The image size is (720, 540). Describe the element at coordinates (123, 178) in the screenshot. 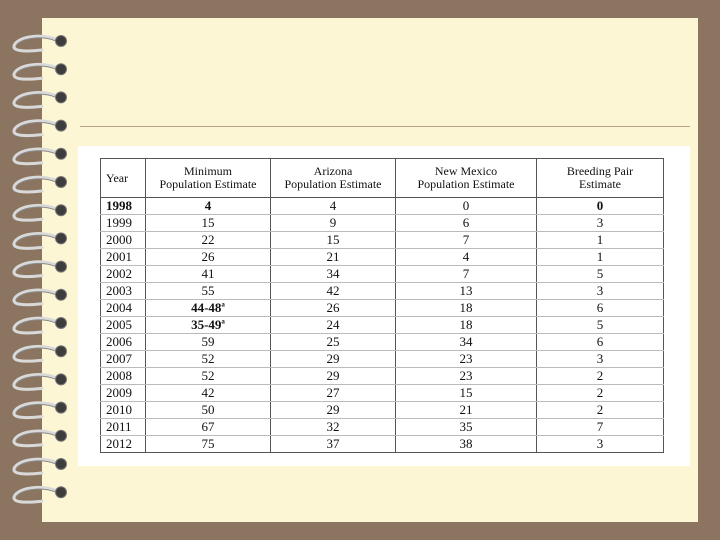

I see `header-year: Year` at that location.